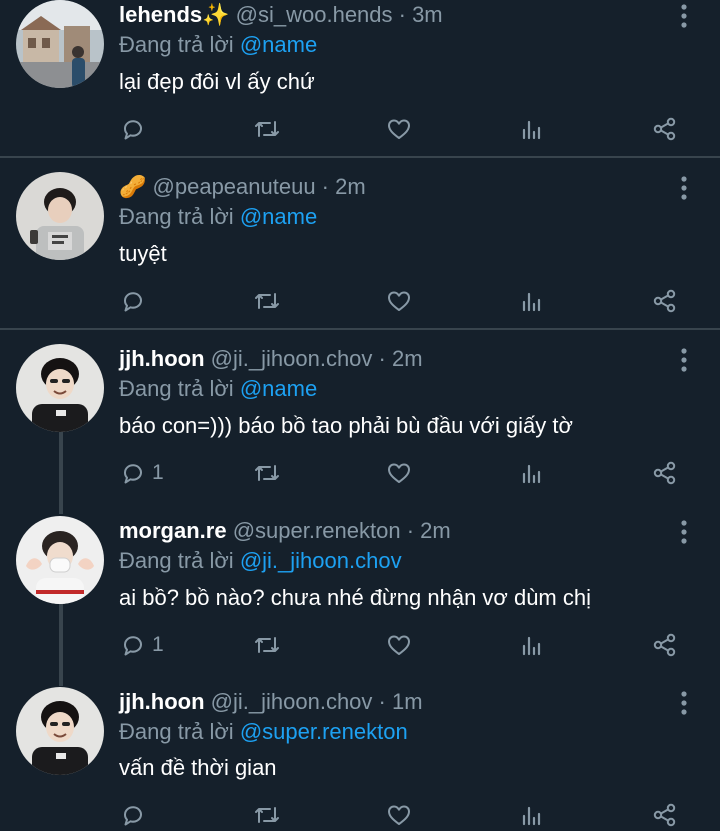 This screenshot has width=720, height=831. Describe the element at coordinates (259, 186) in the screenshot. I see `handle-and-time: @peapeanuteuu · 2m` at that location.